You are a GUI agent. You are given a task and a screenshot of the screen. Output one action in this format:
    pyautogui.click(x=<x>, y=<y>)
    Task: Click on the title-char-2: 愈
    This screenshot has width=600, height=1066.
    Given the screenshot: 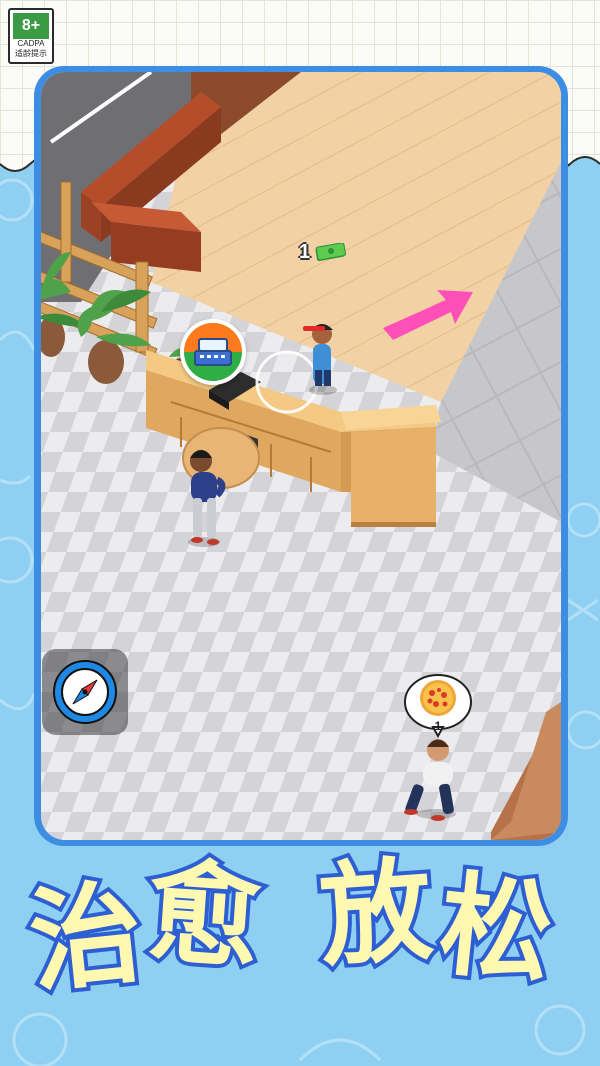 What is the action you would take?
    pyautogui.click(x=204, y=915)
    